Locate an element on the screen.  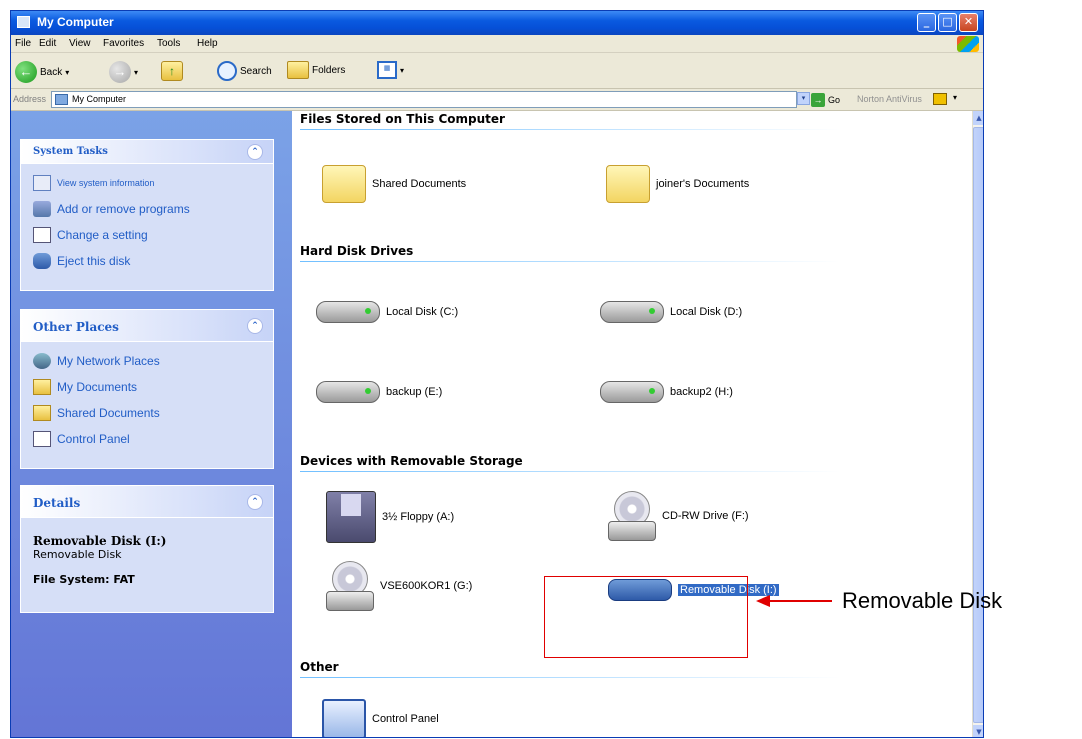
task-label: Eject this disk is located at coordinates (94, 261).